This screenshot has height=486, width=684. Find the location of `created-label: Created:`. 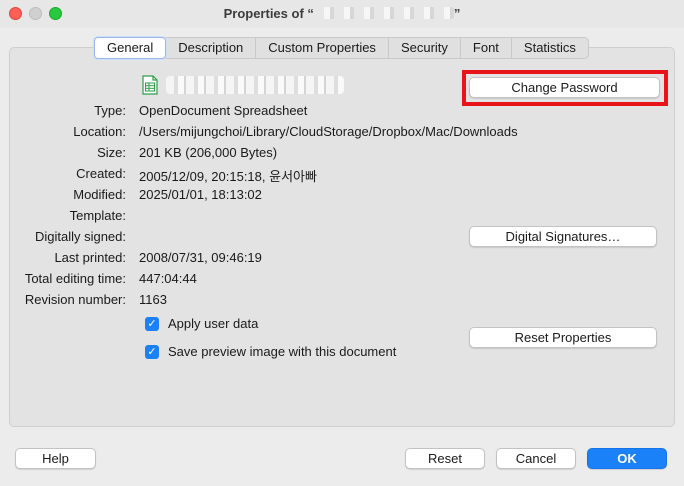

created-label: Created: is located at coordinates (101, 173).